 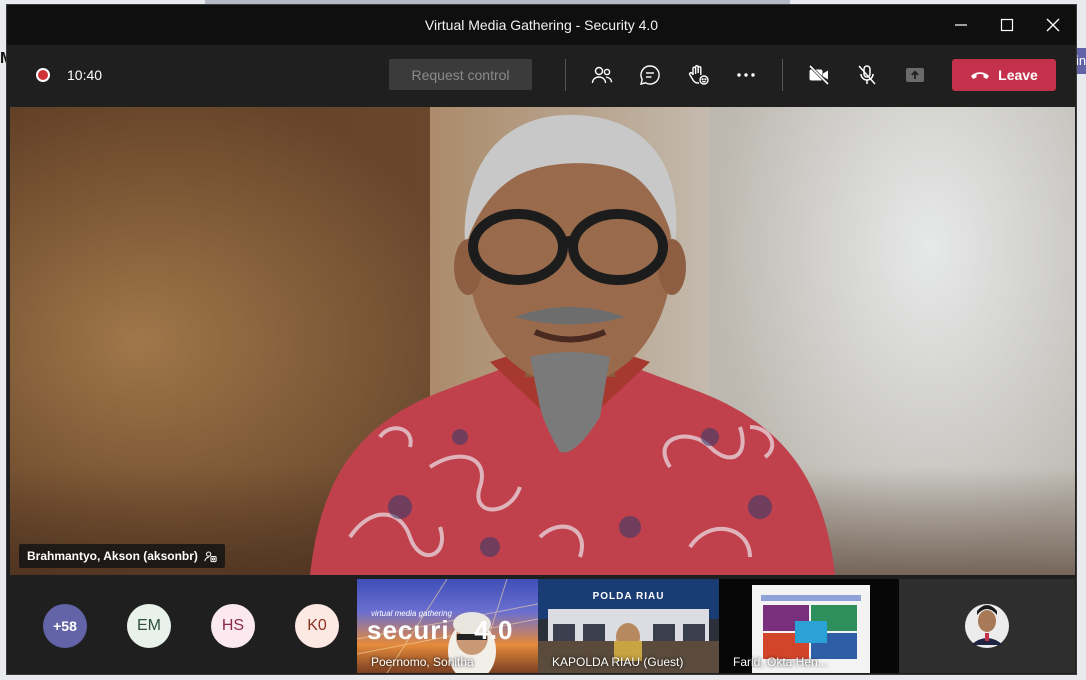 I want to click on camera-toggle-button, so click(x=819, y=75).